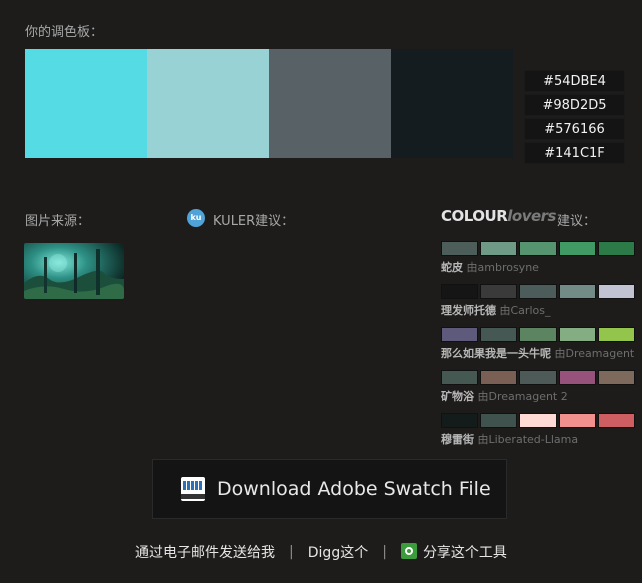 The width and height of the screenshot is (642, 583). I want to click on download-swatch-button: Download Adobe Swatch File, so click(329, 489).